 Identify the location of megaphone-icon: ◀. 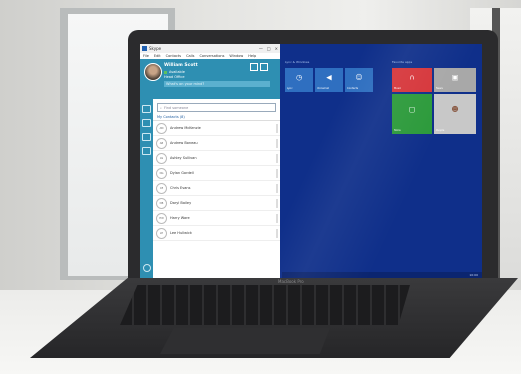
(329, 77).